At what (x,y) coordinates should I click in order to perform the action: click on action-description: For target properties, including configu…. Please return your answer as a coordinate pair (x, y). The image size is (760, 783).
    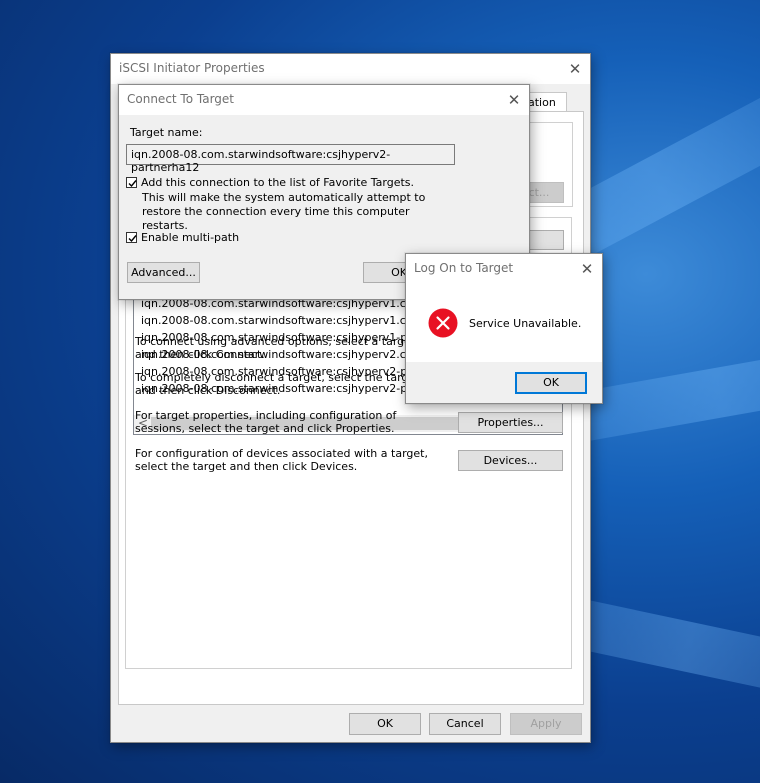
    Looking at the image, I should click on (266, 422).